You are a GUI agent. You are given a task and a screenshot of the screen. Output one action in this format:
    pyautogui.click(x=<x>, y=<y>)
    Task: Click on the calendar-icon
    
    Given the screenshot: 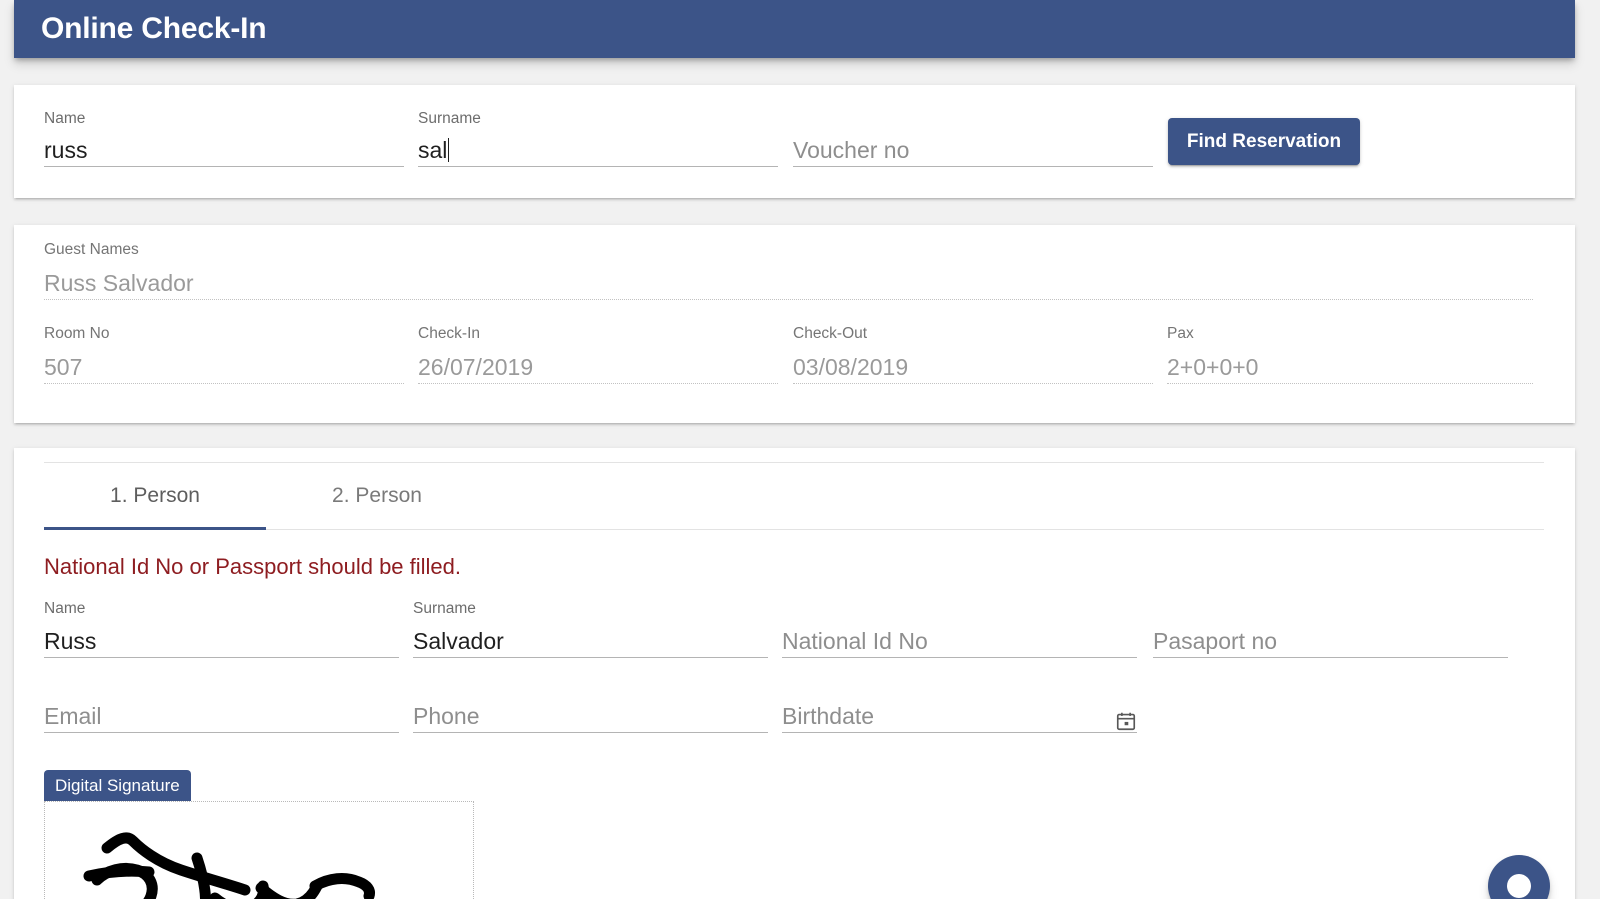 What is the action you would take?
    pyautogui.click(x=1126, y=721)
    